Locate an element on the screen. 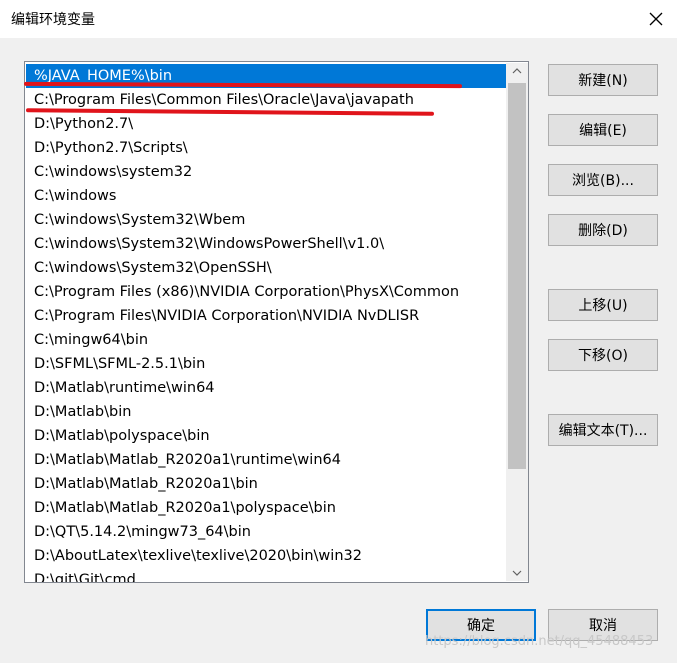 The height and width of the screenshot is (663, 677). list-item: D:\Matlab\runtime\win64 is located at coordinates (266, 388).